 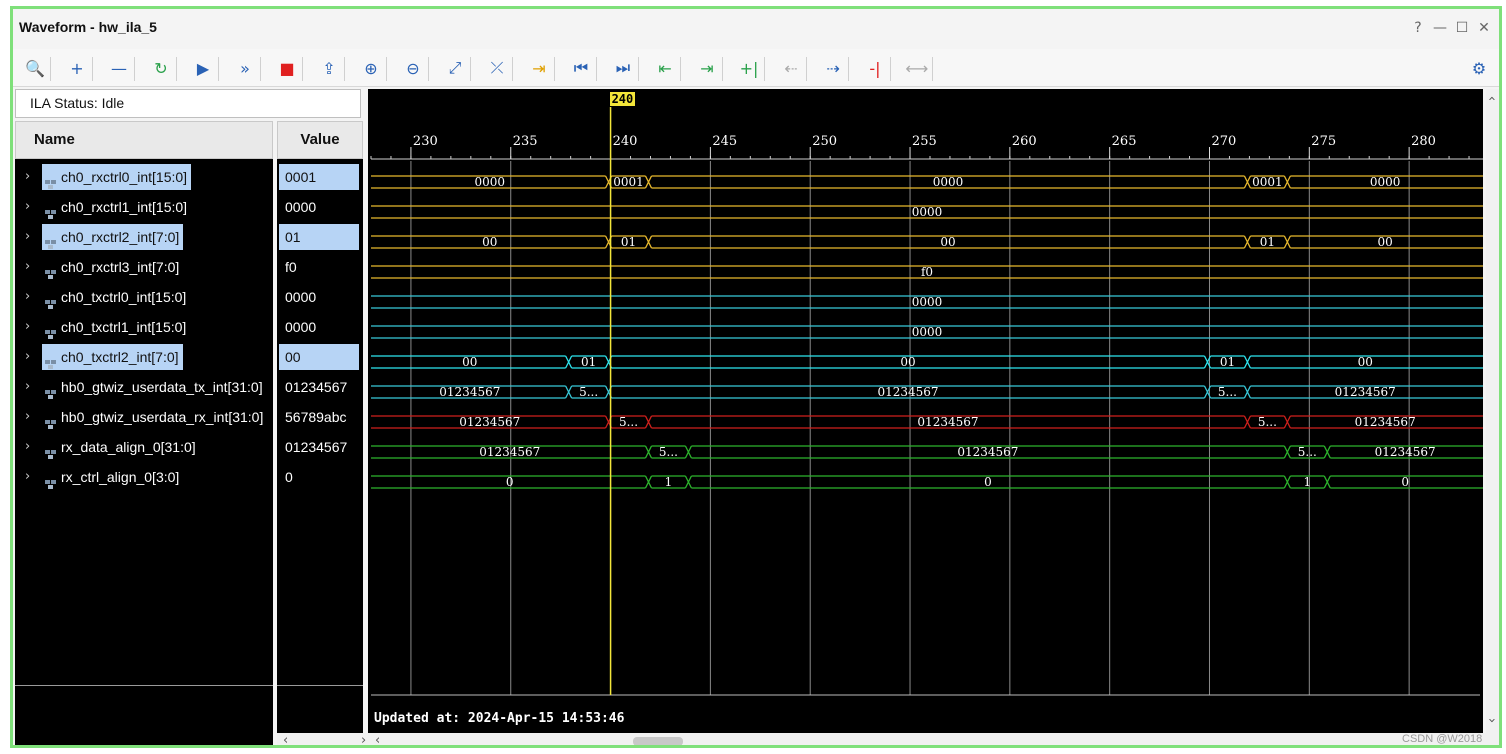 I want to click on signal-row: › rx_data_align_0[31:0], so click(x=144, y=447).